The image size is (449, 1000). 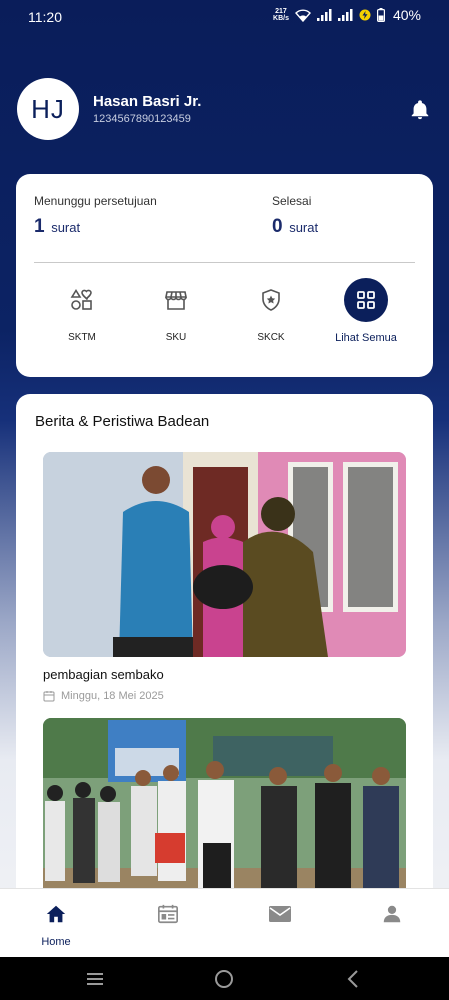 I want to click on done-count: 0, so click(x=277, y=226).